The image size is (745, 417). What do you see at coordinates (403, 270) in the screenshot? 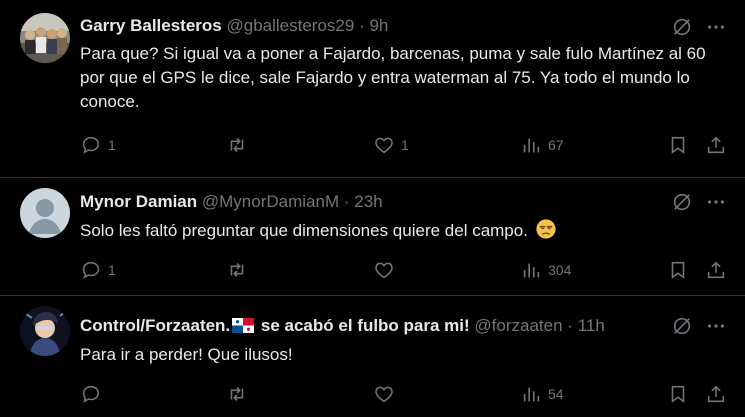
I see `action-bar: 1 304` at bounding box center [403, 270].